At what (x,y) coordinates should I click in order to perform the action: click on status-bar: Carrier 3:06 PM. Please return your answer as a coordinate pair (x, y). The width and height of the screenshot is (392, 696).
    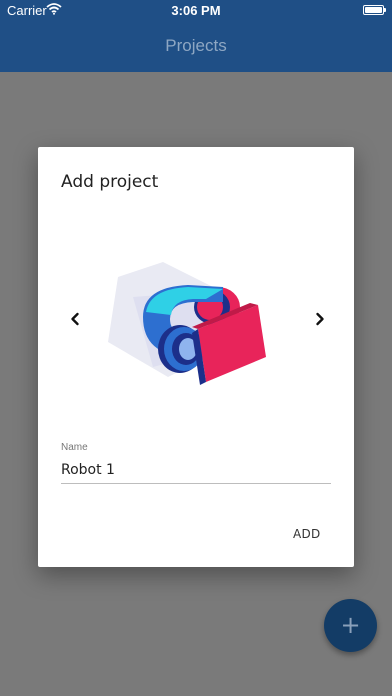
    Looking at the image, I should click on (196, 10).